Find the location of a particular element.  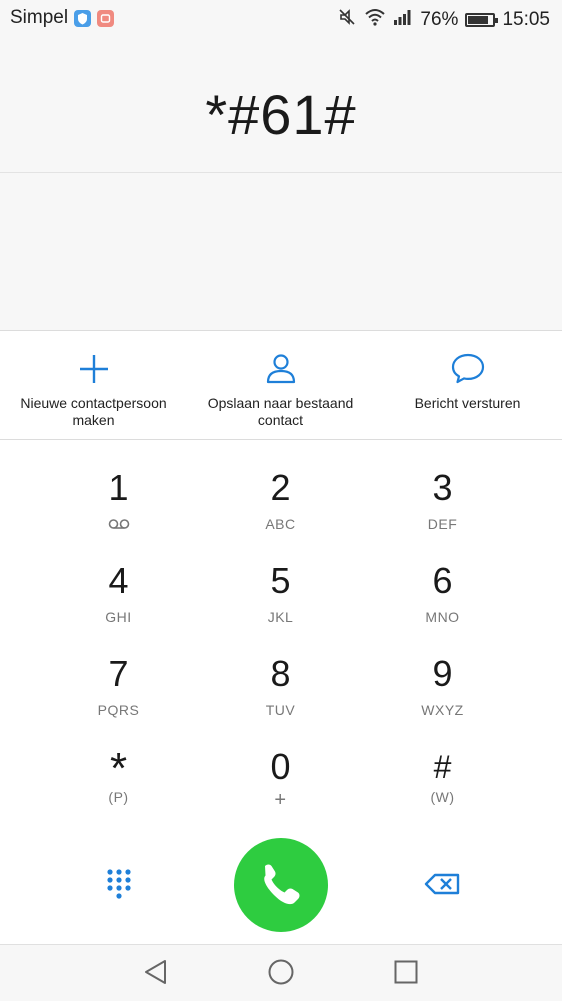

key-letters: WXYZ is located at coordinates (442, 710).